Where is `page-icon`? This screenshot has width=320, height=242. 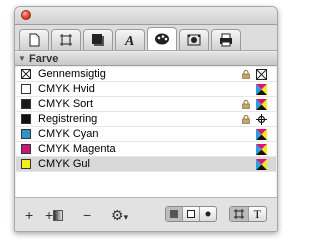 page-icon is located at coordinates (34, 40).